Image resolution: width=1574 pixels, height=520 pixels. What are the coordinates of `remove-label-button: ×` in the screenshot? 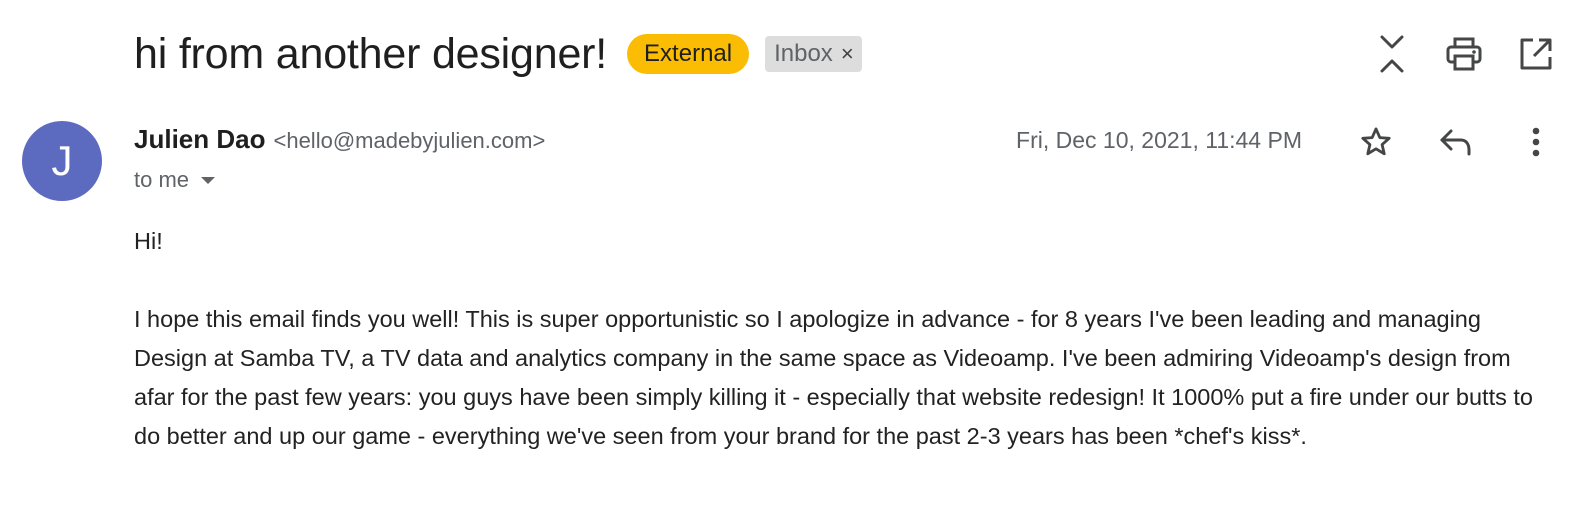 It's located at (847, 54).